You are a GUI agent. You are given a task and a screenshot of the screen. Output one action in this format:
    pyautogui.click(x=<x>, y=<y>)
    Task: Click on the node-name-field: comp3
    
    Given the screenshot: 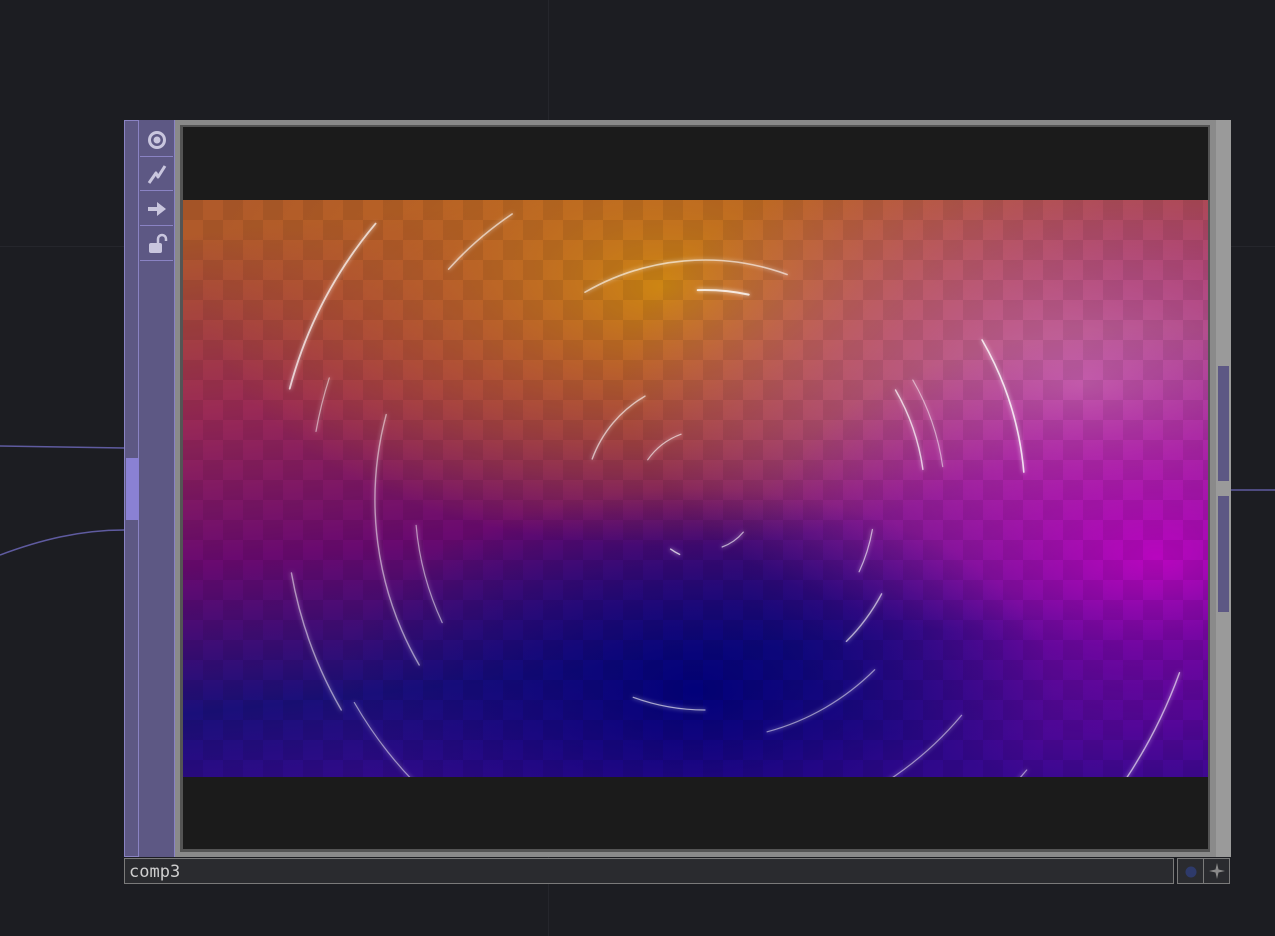 What is the action you would take?
    pyautogui.click(x=649, y=871)
    